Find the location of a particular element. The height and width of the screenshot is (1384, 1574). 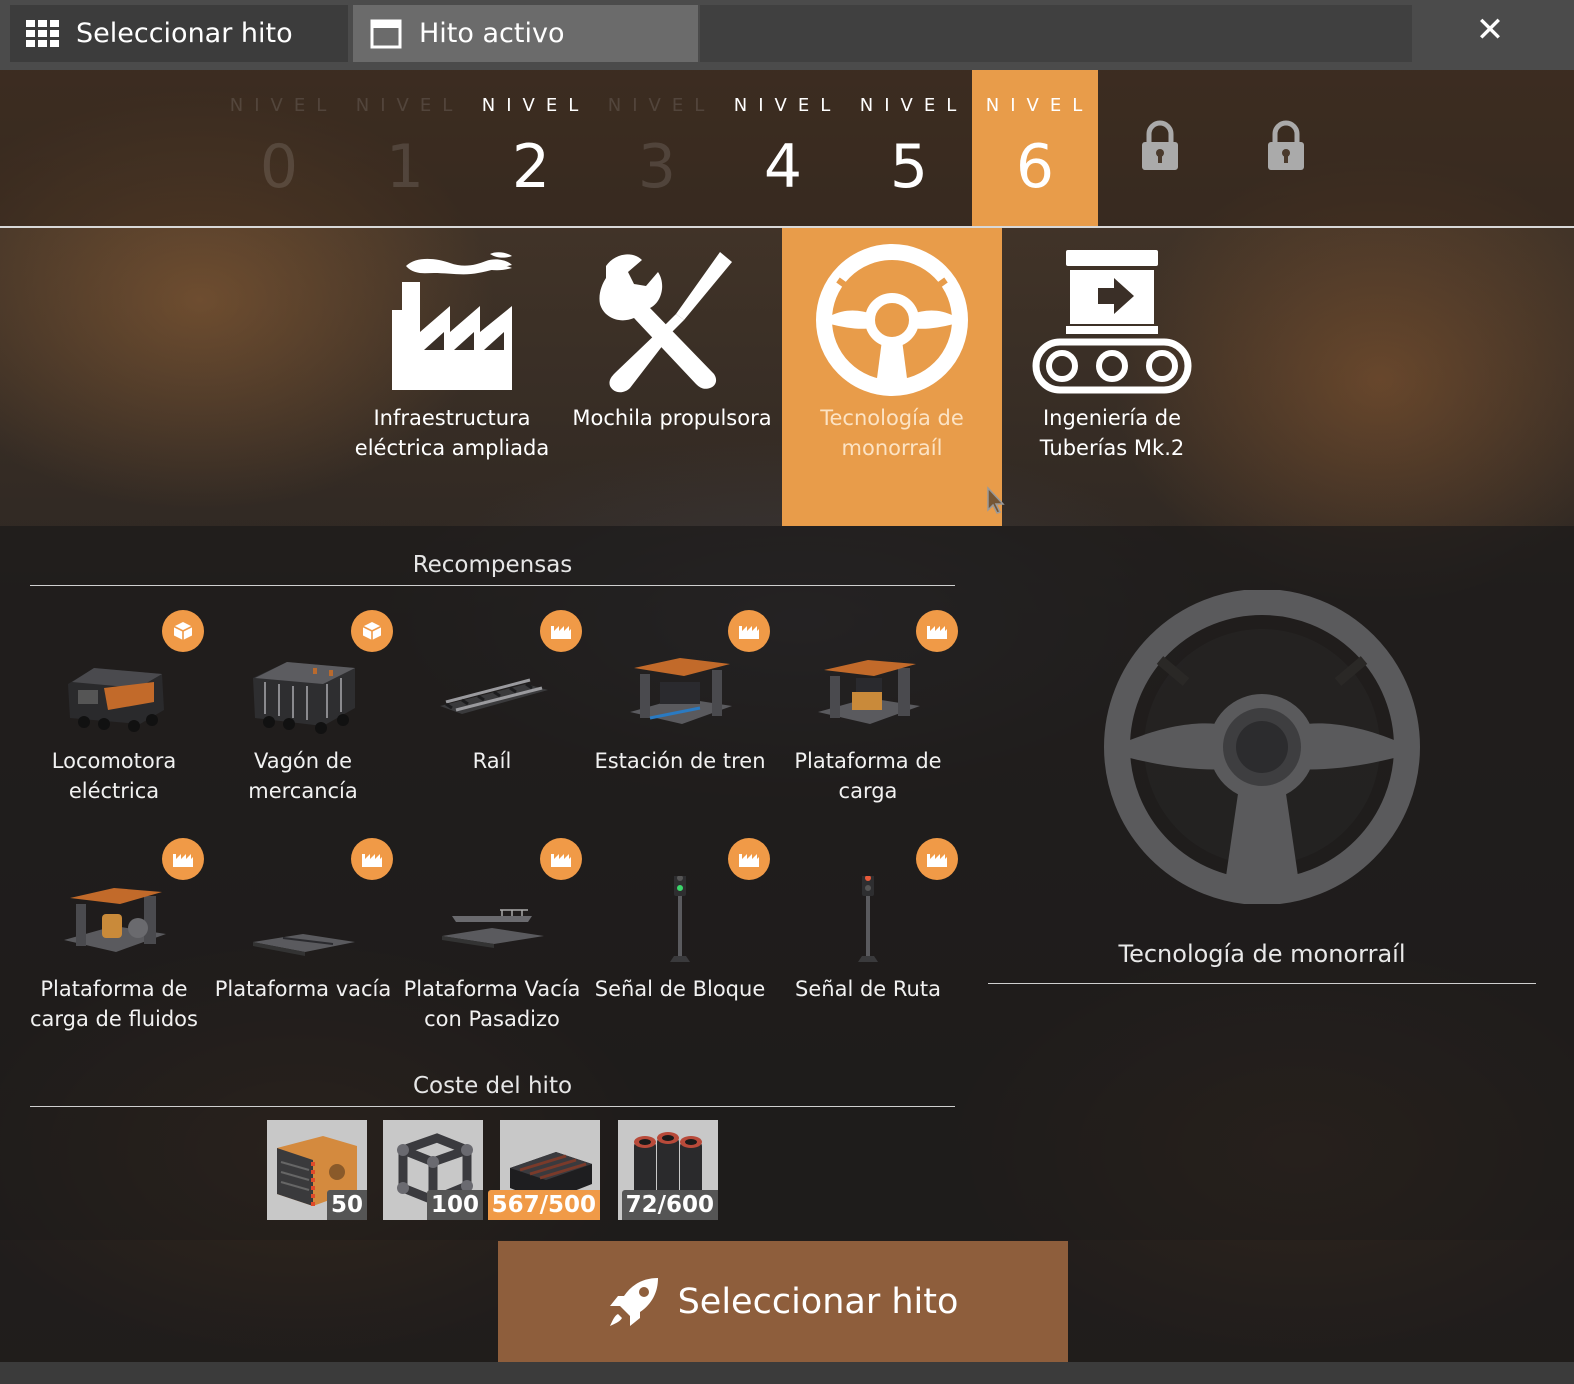

reward-name: Estación de tren is located at coordinates (680, 761).